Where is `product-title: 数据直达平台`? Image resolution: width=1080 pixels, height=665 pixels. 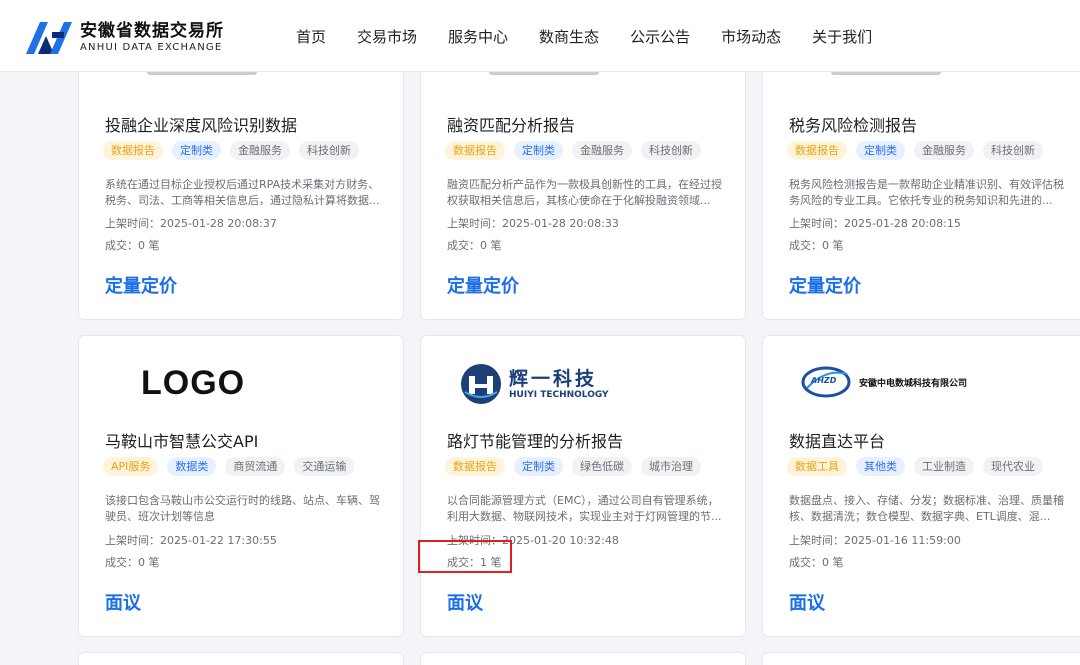
product-title: 数据直达平台 is located at coordinates (837, 440).